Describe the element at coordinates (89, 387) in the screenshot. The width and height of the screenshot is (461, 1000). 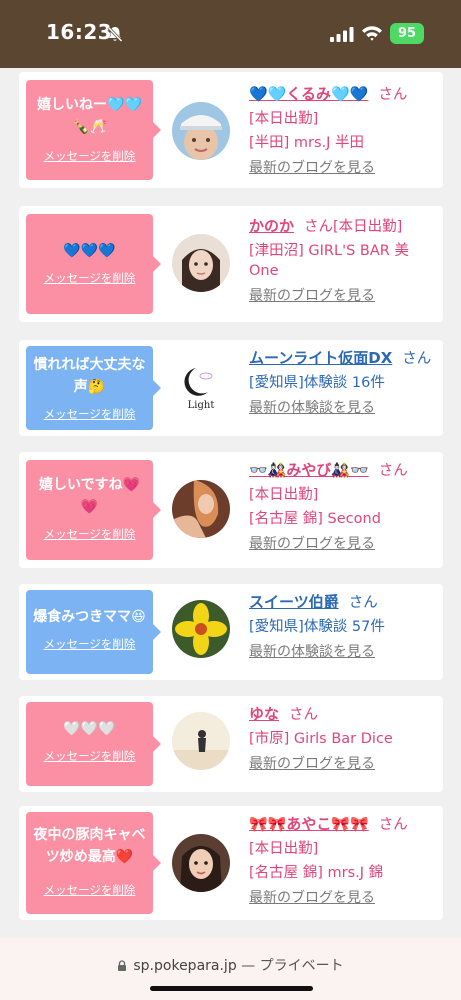
I see `message-text: 声🤔` at that location.